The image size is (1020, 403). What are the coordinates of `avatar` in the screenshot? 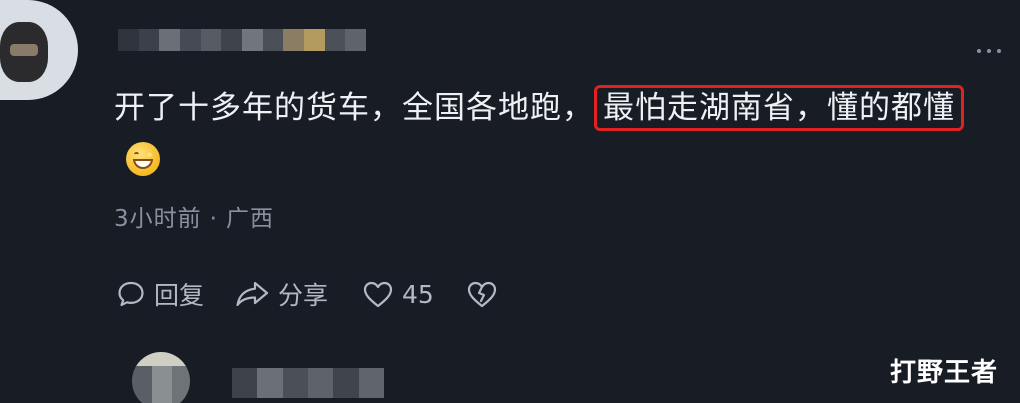 It's located at (39, 50).